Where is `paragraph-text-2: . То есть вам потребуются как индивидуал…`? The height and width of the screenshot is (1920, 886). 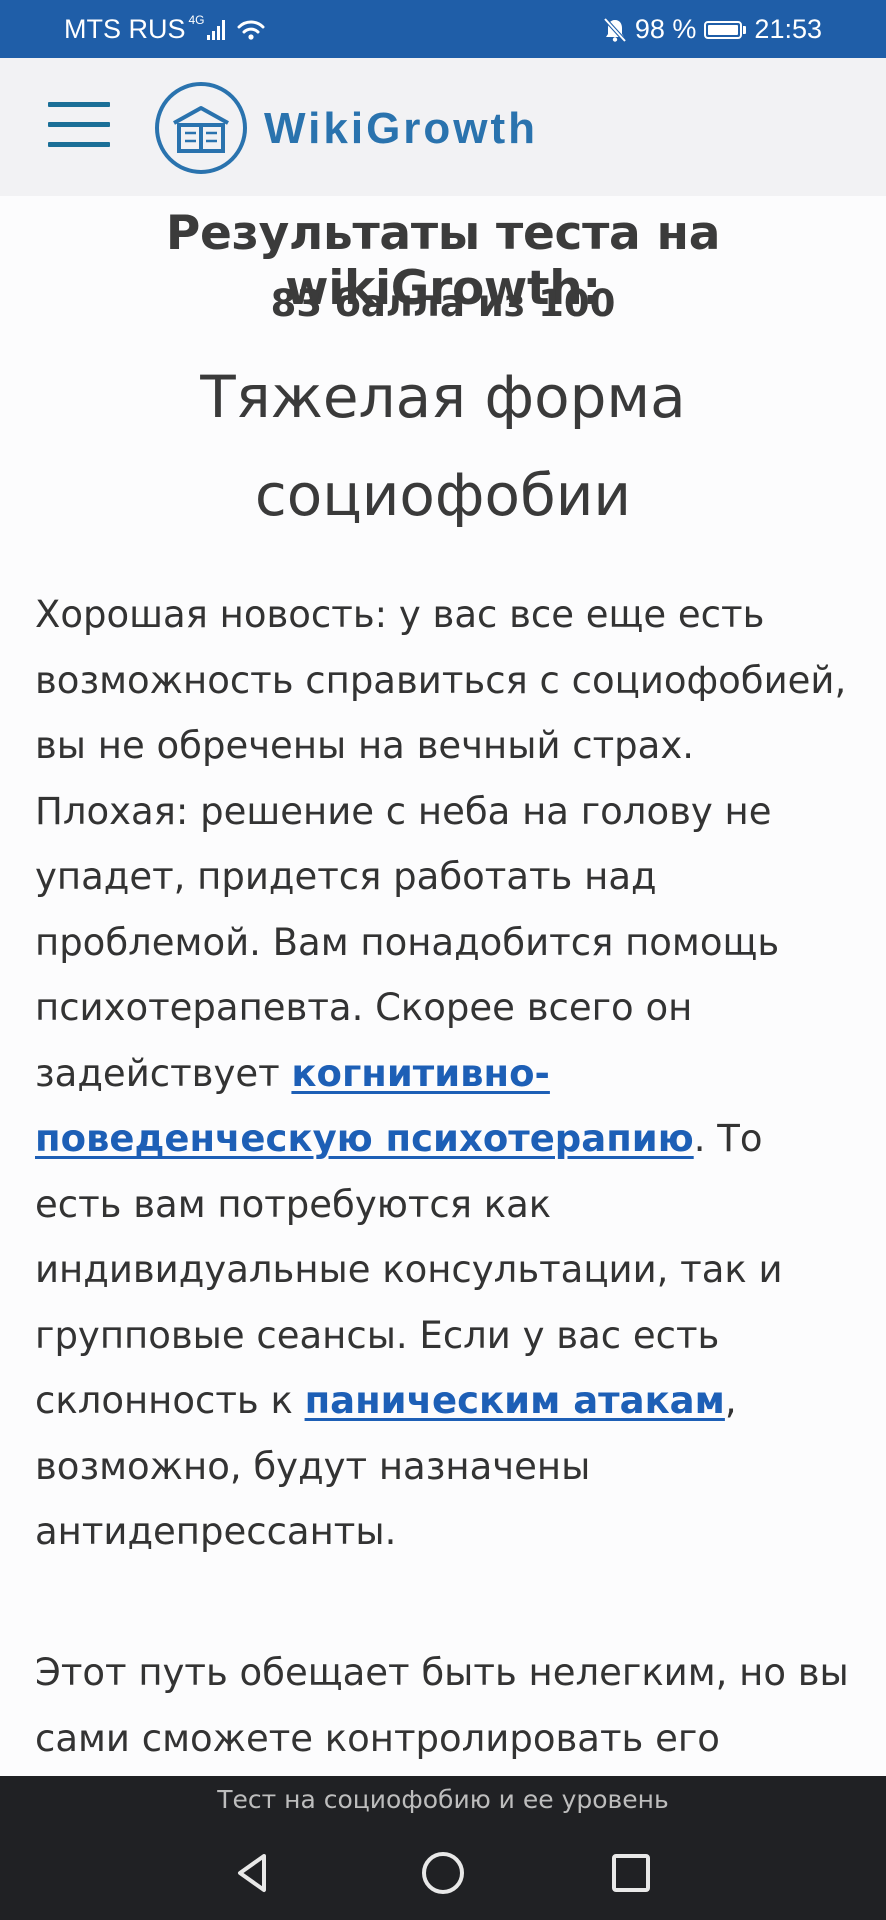 paragraph-text-2: . То есть вам потребуются как индивидуал… is located at coordinates (409, 1269).